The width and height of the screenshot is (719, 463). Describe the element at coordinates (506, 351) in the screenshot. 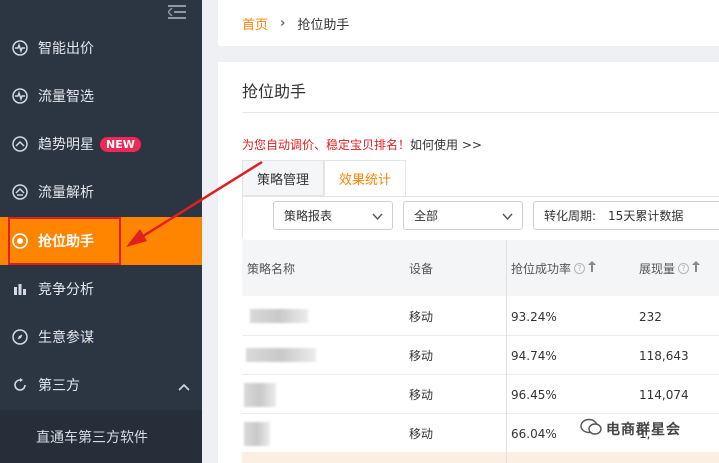

I see `column-divider` at that location.